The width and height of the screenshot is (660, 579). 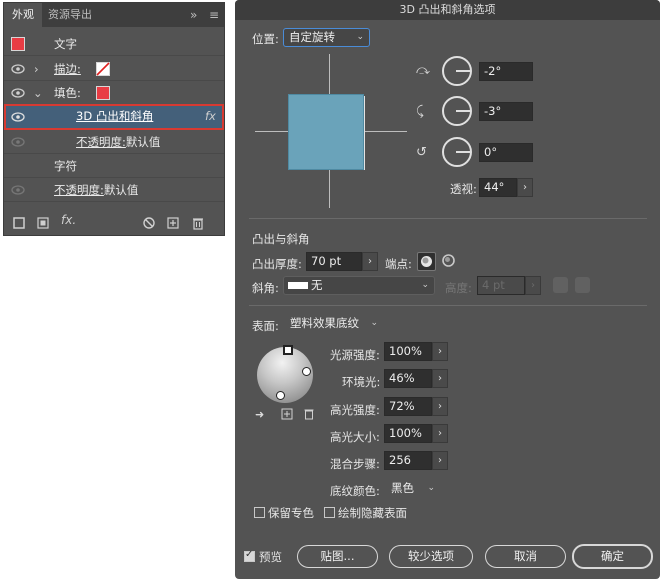 What do you see at coordinates (582, 285) in the screenshot?
I see `bevel-in-icon` at bounding box center [582, 285].